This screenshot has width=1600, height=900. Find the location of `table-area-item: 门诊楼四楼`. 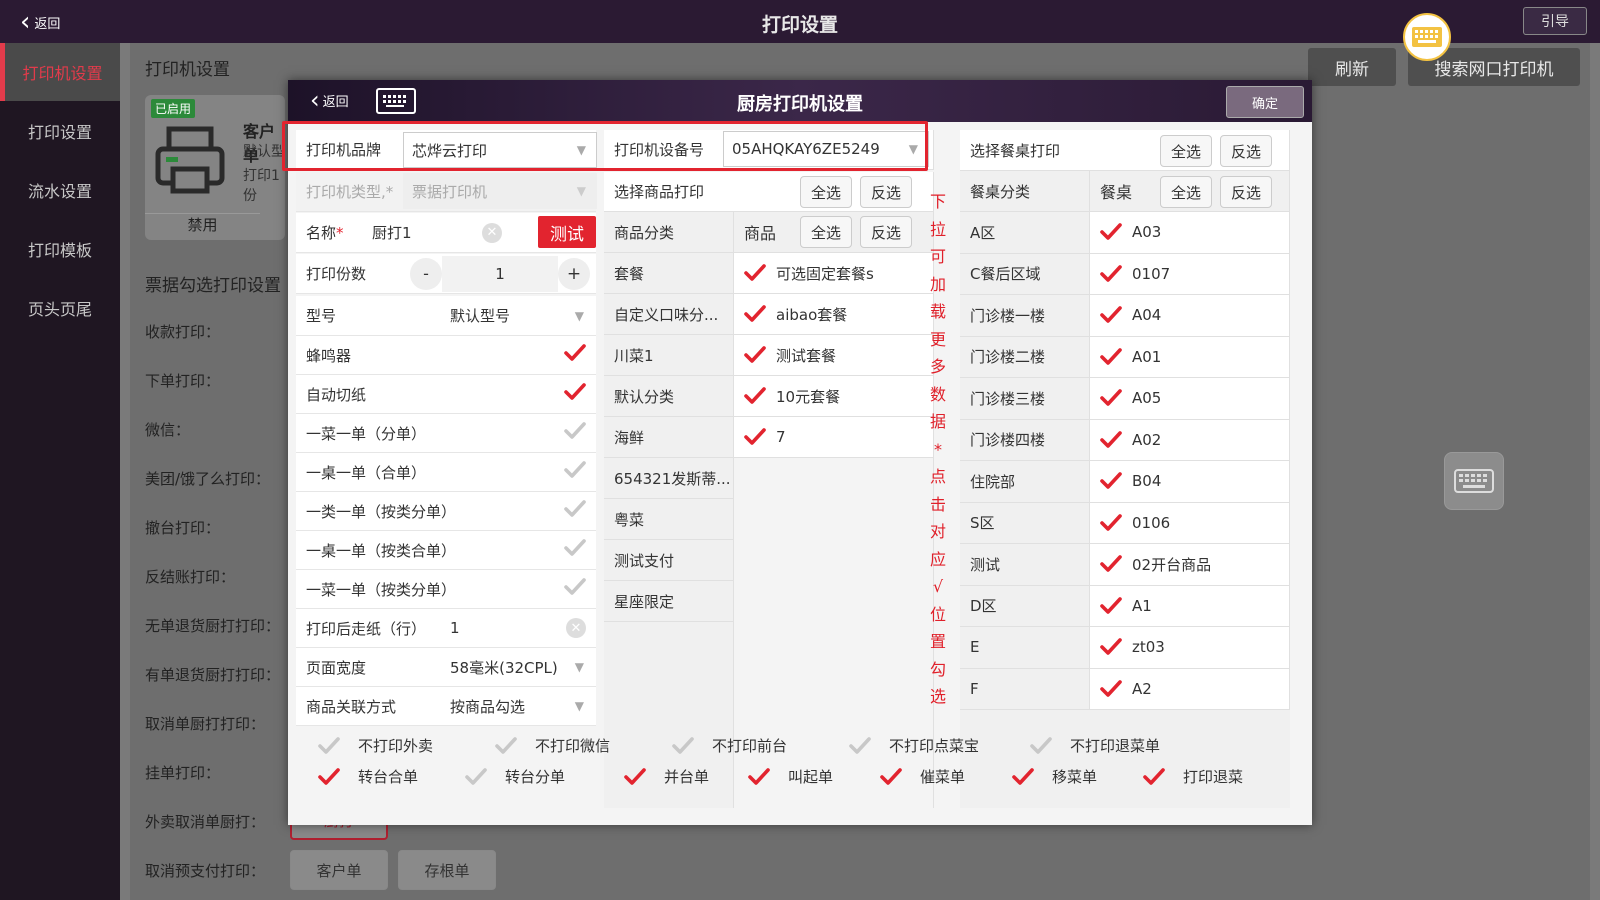

table-area-item: 门诊楼四楼 is located at coordinates (1025, 440).